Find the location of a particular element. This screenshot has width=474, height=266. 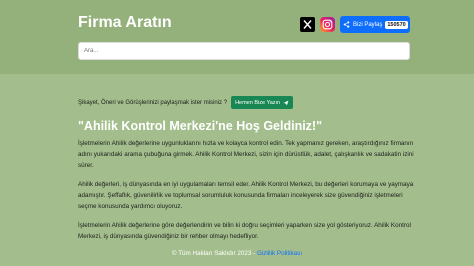

share-label: Bizi Paylaş is located at coordinates (368, 24).